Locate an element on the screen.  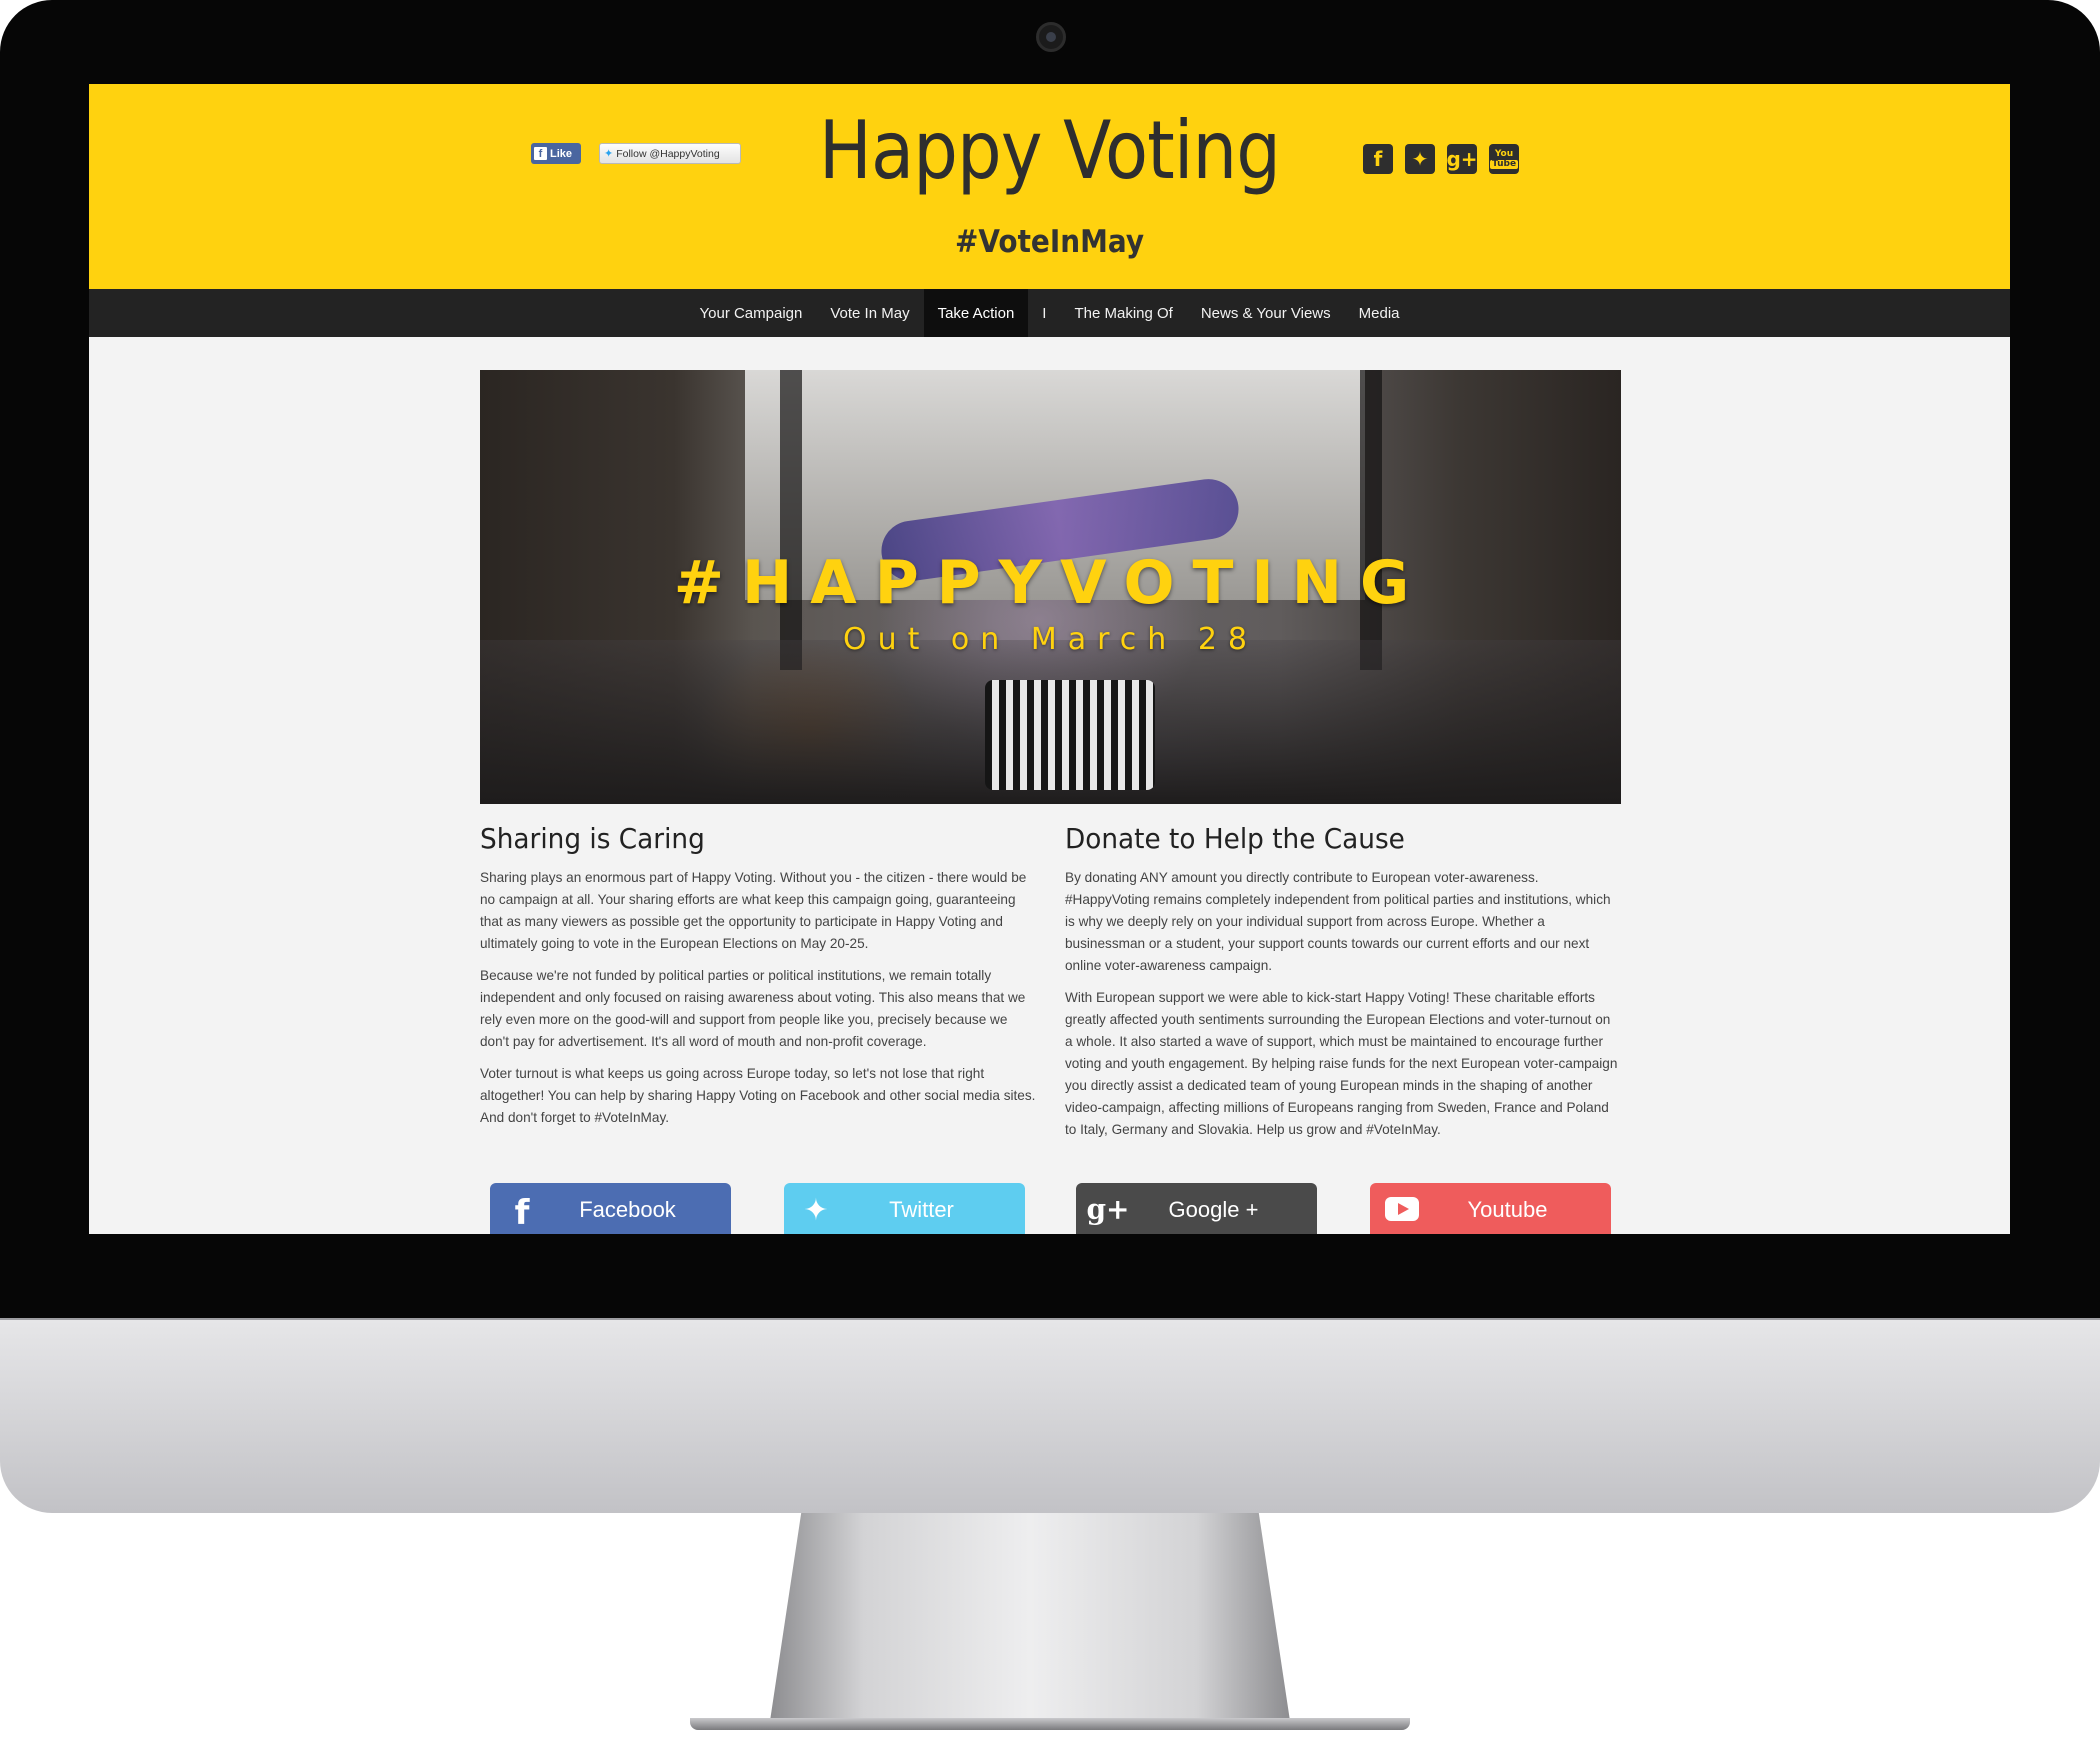
share-google-plus-label: Google + is located at coordinates (1213, 1209).